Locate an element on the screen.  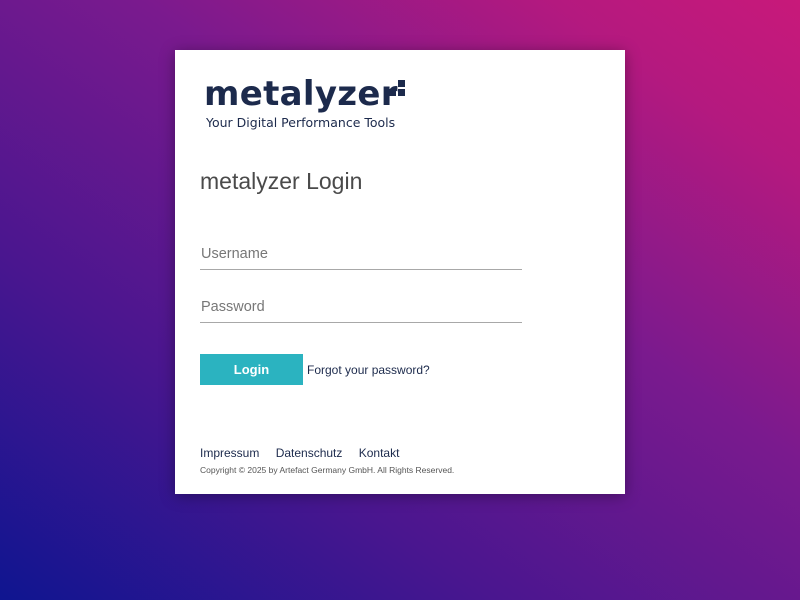
logo-squares-icon is located at coordinates (397, 88).